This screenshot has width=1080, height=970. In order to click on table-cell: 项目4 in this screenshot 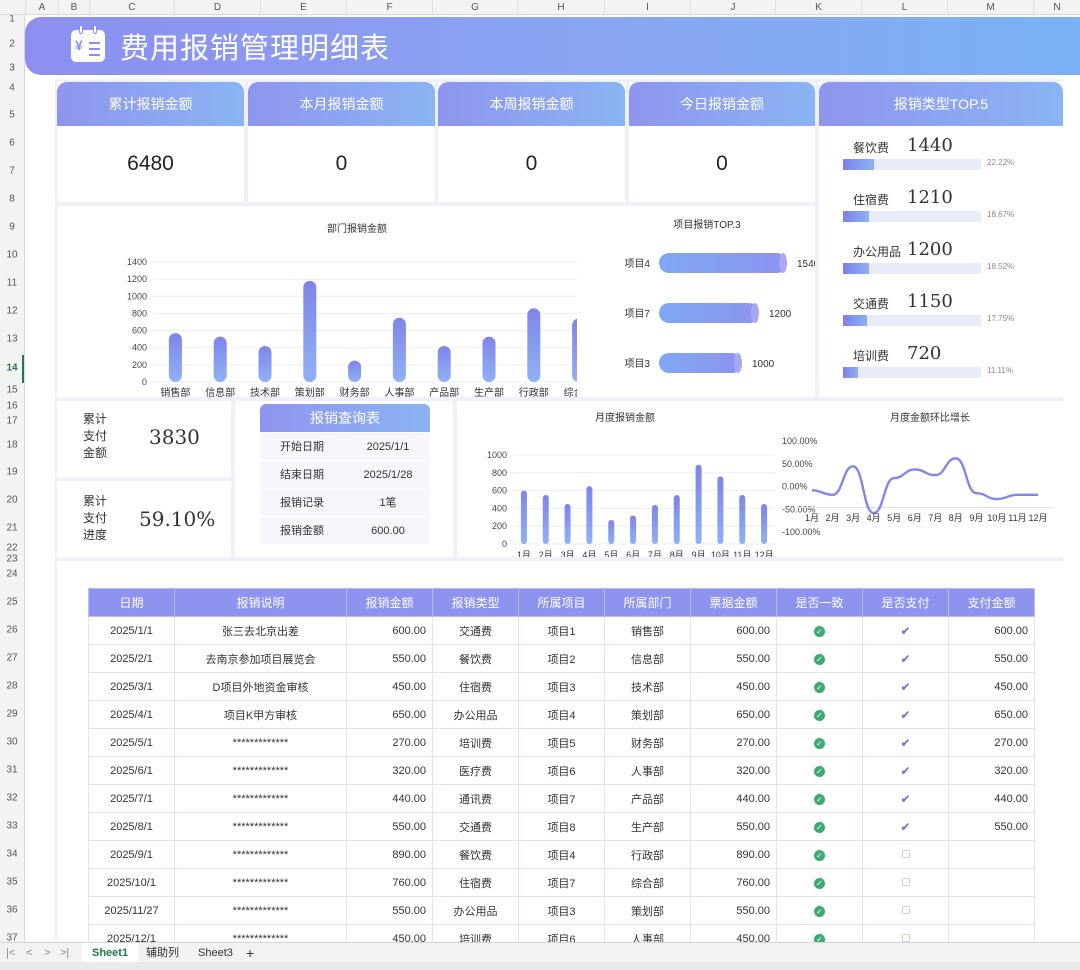, I will do `click(561, 714)`.